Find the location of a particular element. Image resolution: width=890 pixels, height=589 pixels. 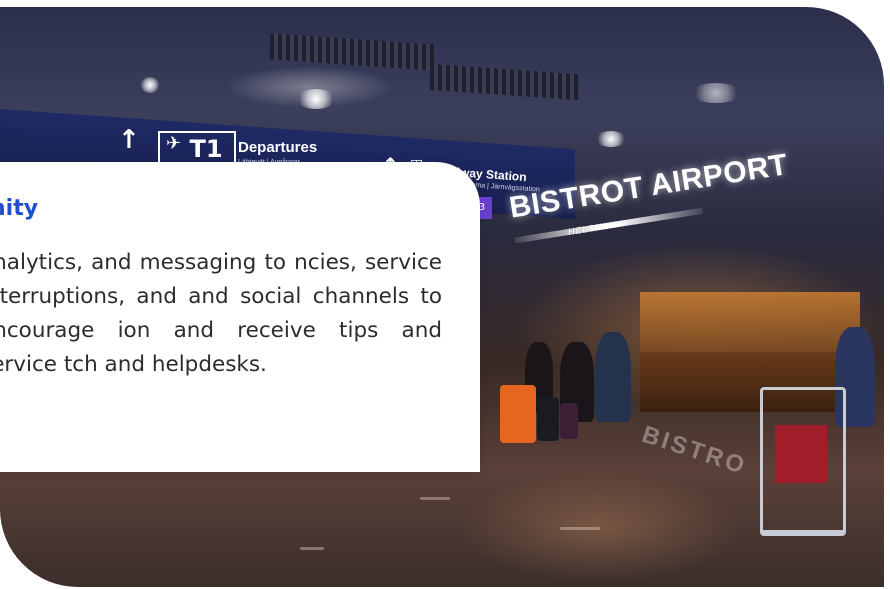

trolley-ad is located at coordinates (801, 454).